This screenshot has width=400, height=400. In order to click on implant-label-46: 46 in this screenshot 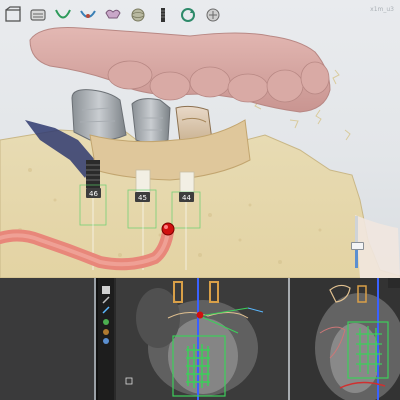, I will do `click(93, 193)`.